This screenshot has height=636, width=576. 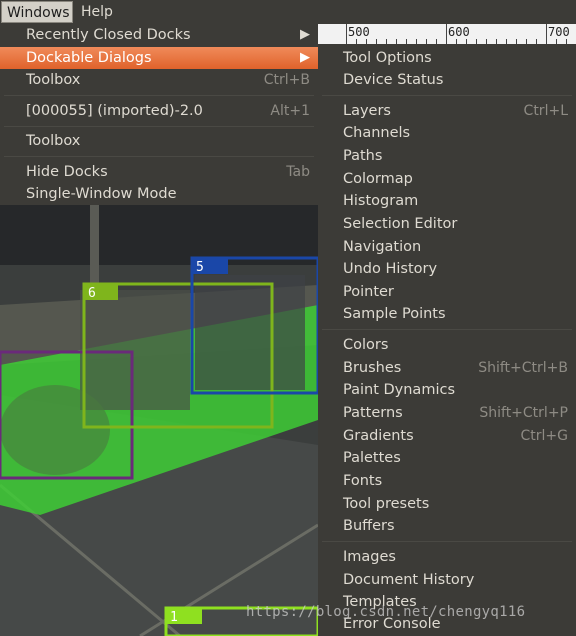 I want to click on menu-item-label: Colormap, so click(x=378, y=179).